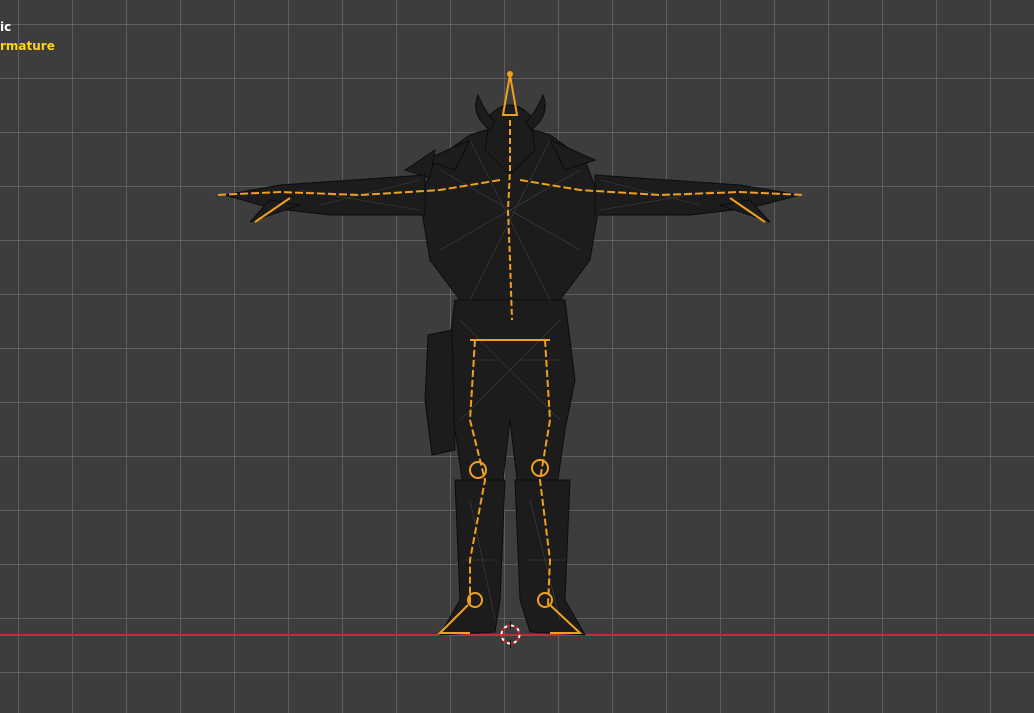 The height and width of the screenshot is (713, 1034). What do you see at coordinates (27, 46) in the screenshot?
I see `active-object-label: rmature` at bounding box center [27, 46].